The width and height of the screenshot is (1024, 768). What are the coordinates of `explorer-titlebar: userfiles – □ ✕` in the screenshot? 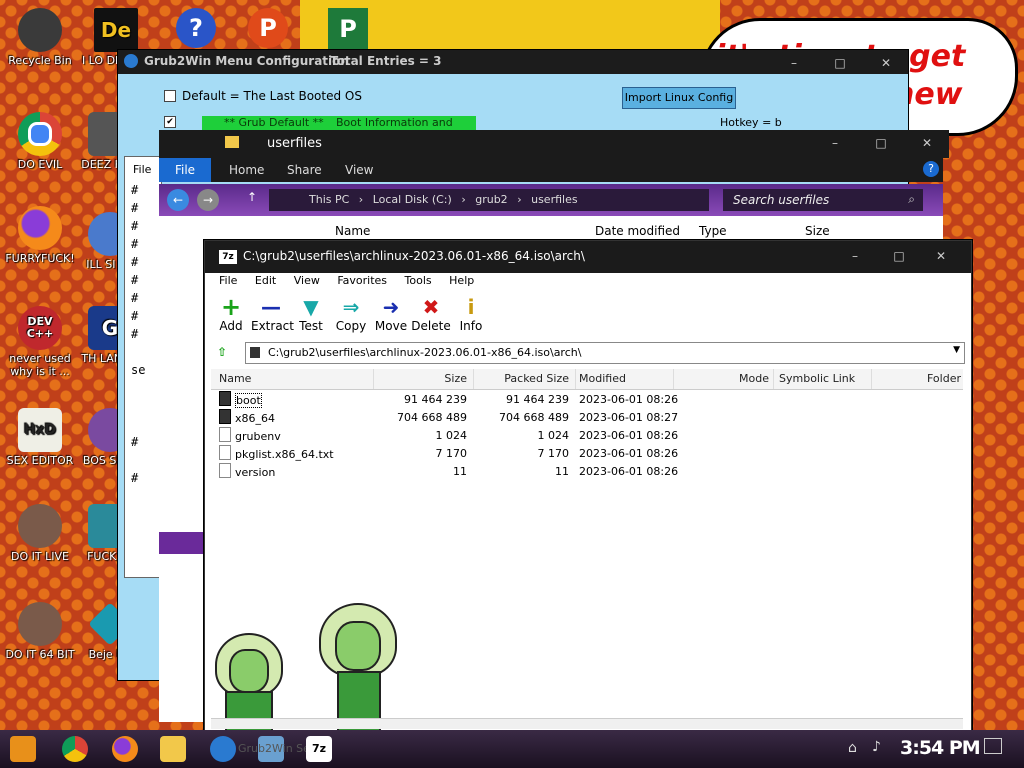 It's located at (554, 144).